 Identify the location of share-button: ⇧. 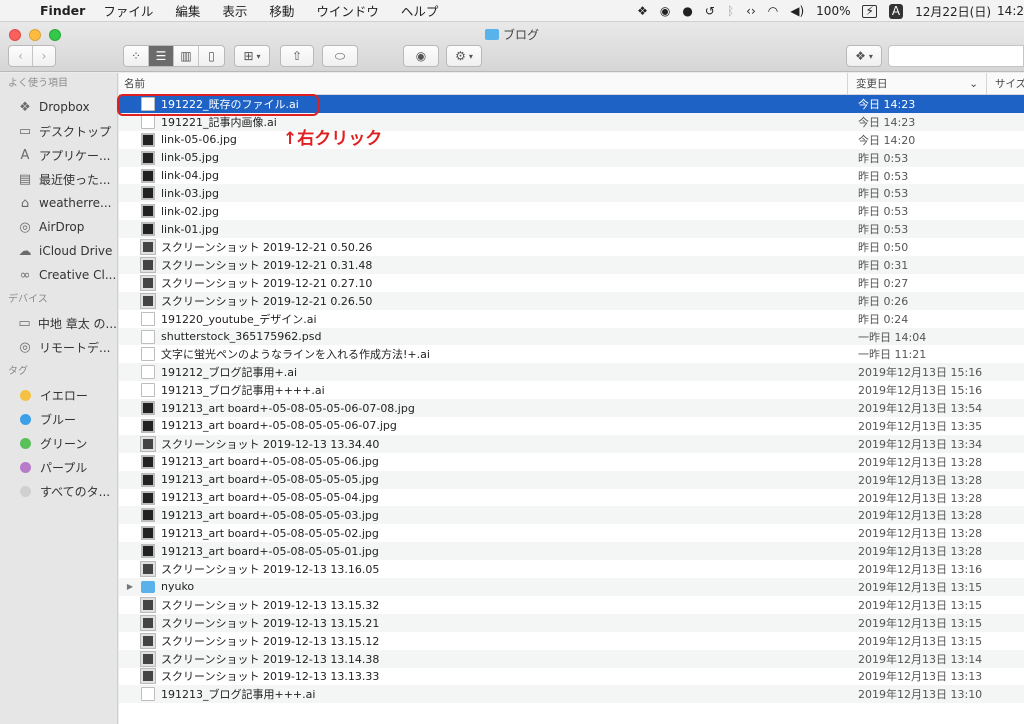
(297, 56).